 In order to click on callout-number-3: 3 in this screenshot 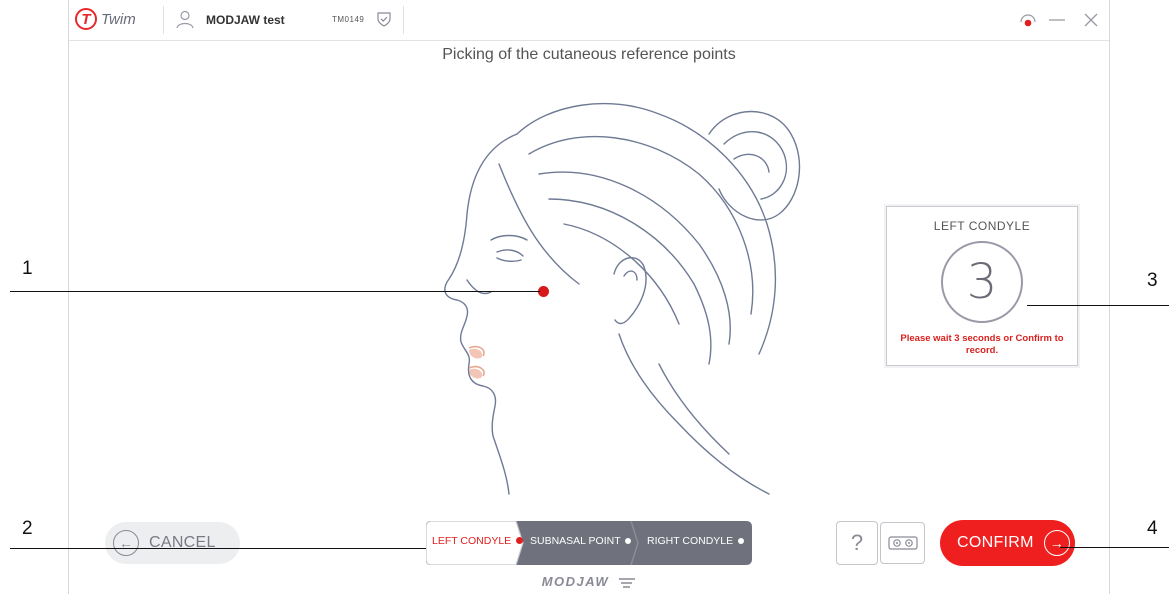, I will do `click(1152, 280)`.